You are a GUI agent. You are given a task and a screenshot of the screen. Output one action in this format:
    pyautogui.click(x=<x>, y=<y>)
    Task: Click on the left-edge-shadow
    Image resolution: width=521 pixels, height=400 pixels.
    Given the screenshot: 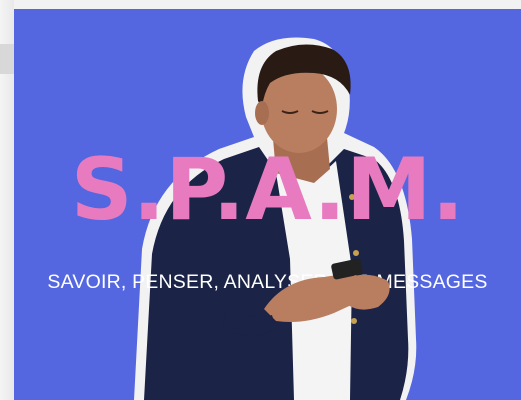 What is the action you would take?
    pyautogui.click(x=7, y=59)
    